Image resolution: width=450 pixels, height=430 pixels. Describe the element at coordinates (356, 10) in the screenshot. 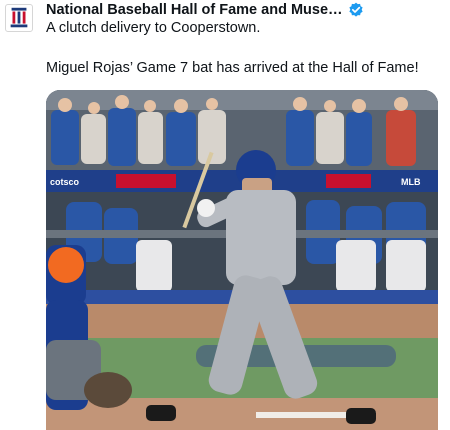

I see `verified-badge-icon` at that location.